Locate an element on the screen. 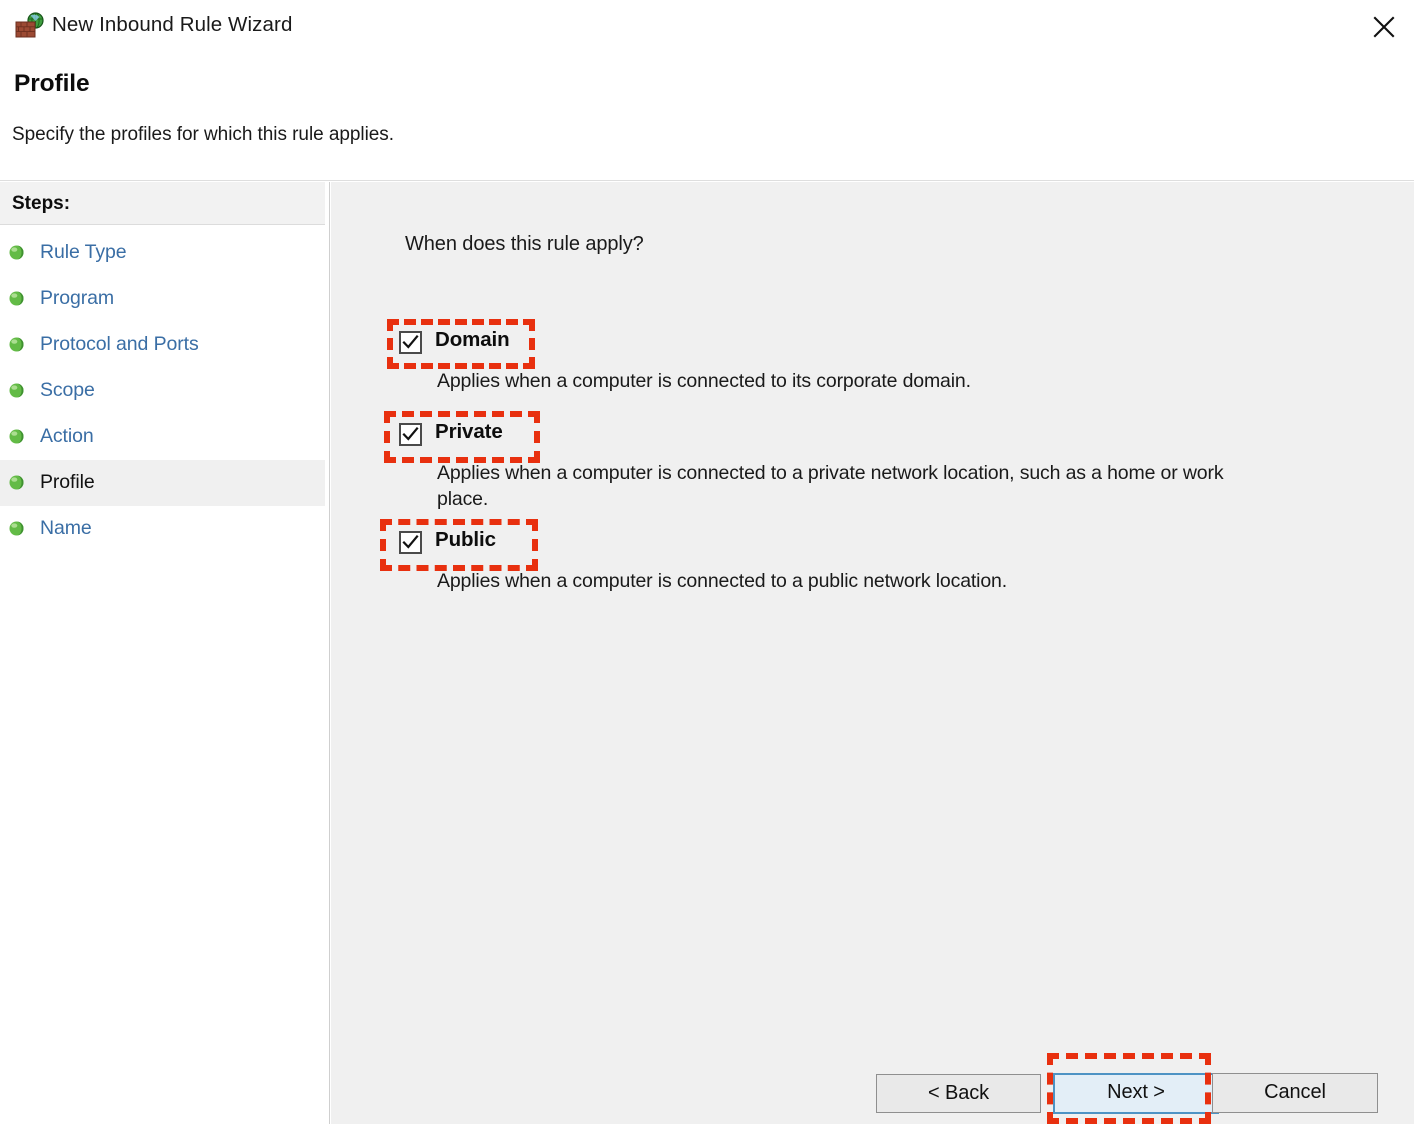 The width and height of the screenshot is (1414, 1124). steps-header-label: Steps: is located at coordinates (41, 203).